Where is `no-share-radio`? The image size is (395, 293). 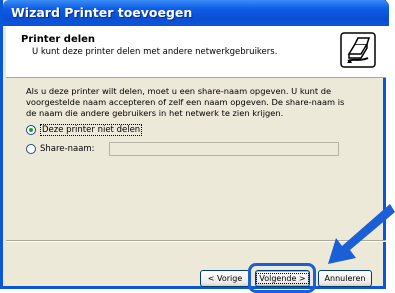
no-share-radio is located at coordinates (31, 130).